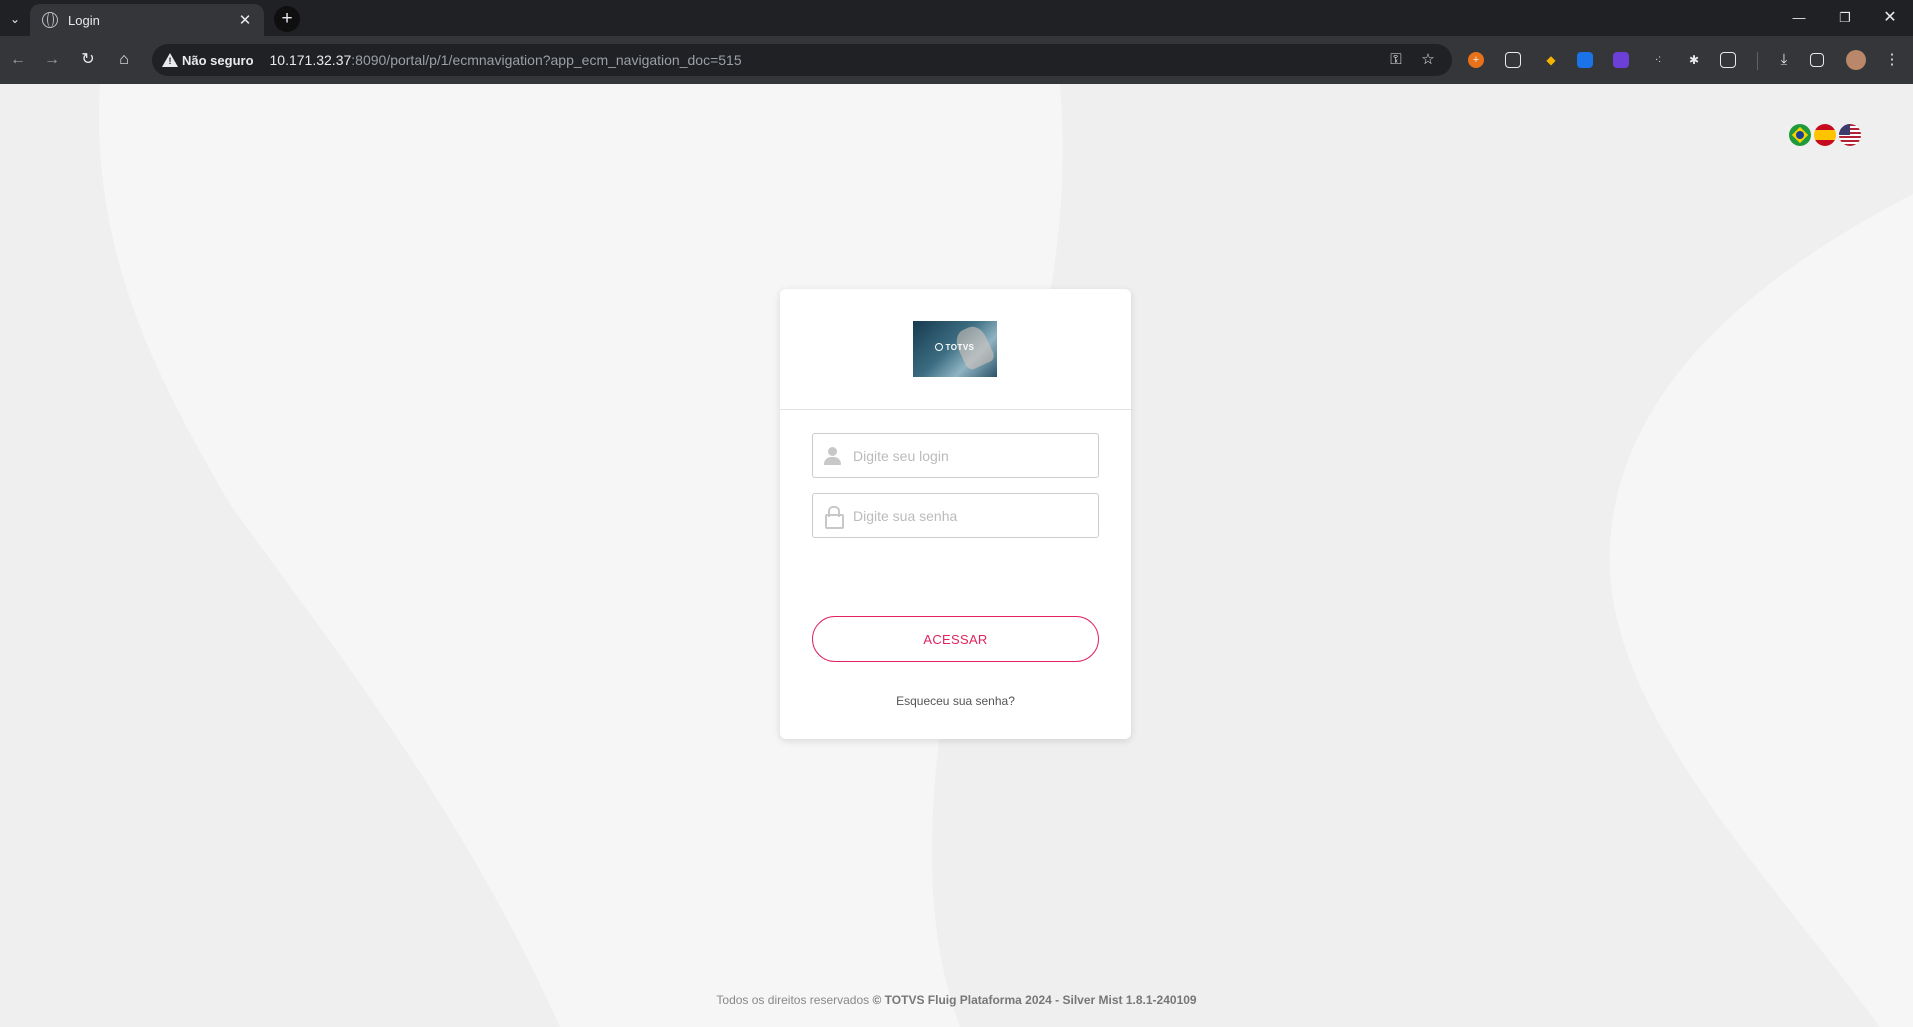  I want to click on login-input, so click(975, 455).